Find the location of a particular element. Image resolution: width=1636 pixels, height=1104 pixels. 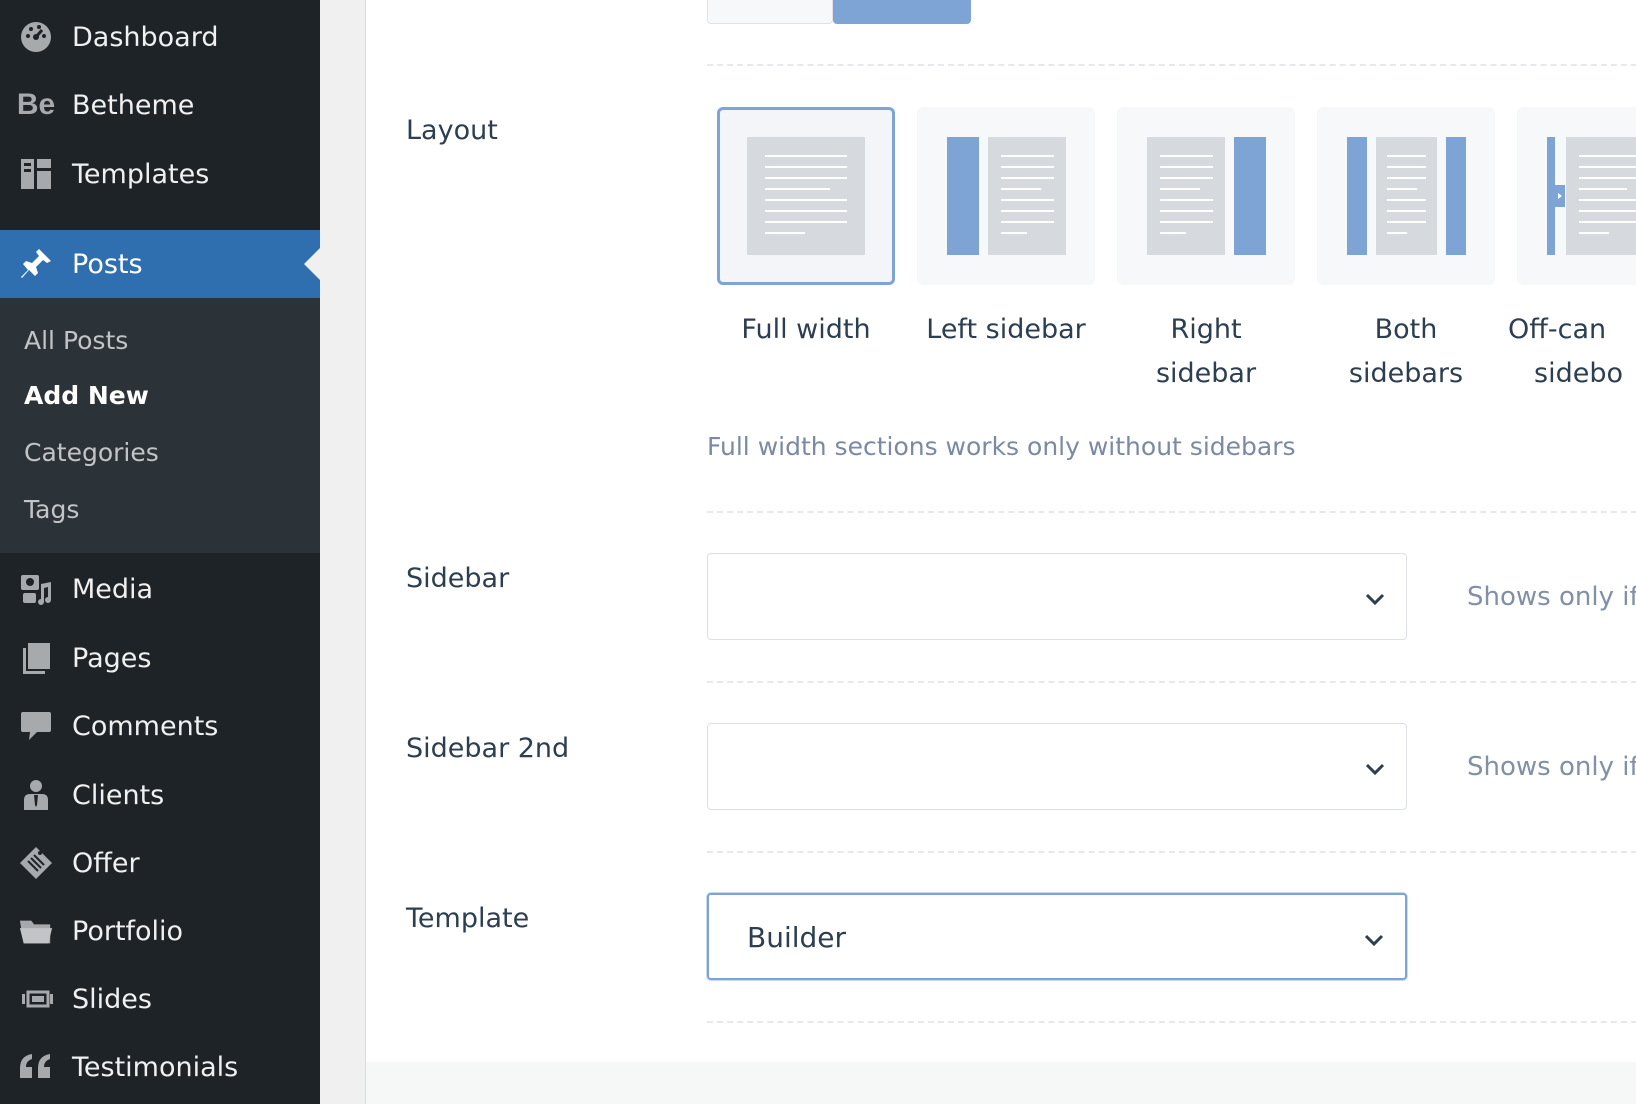

comment-icon is located at coordinates (36, 726).